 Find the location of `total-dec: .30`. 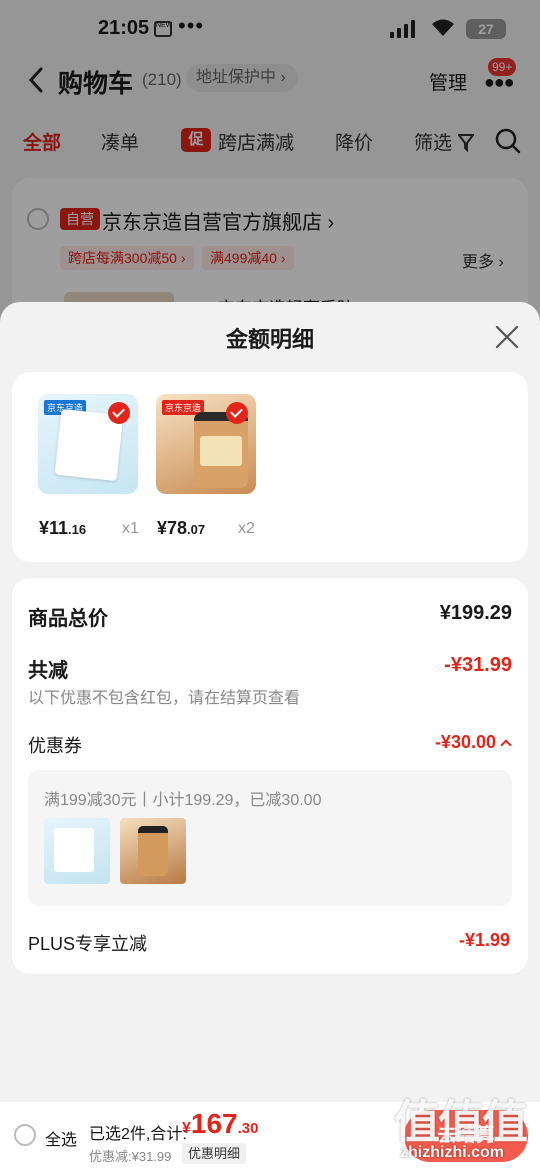

total-dec: .30 is located at coordinates (248, 1128).